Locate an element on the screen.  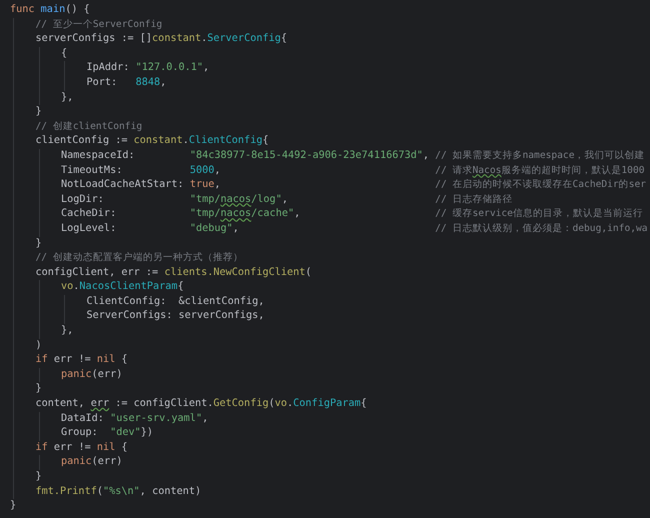
code-line: NotLoadCacheAtStart: true, // 在启动的时候不读取缓存在CacheDir的ser is located at coordinates (354, 185).